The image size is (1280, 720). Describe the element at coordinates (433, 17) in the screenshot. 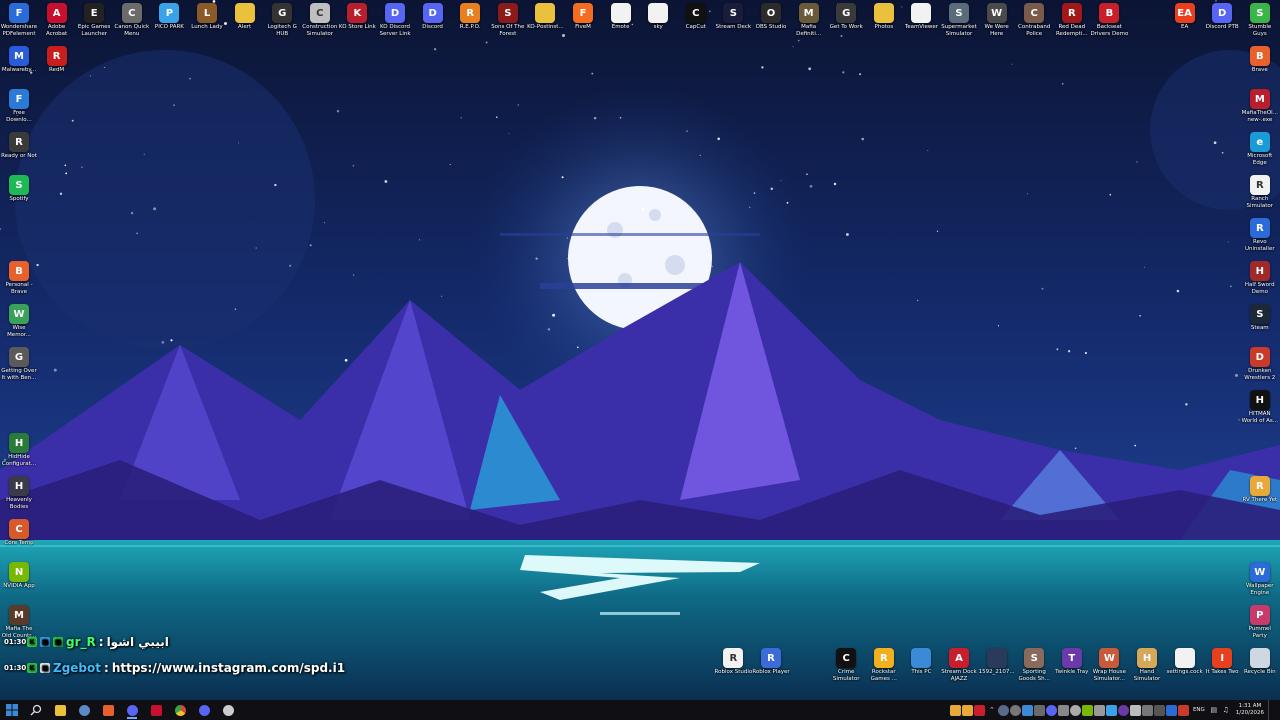

I see `desktop-icon: D Discord` at that location.